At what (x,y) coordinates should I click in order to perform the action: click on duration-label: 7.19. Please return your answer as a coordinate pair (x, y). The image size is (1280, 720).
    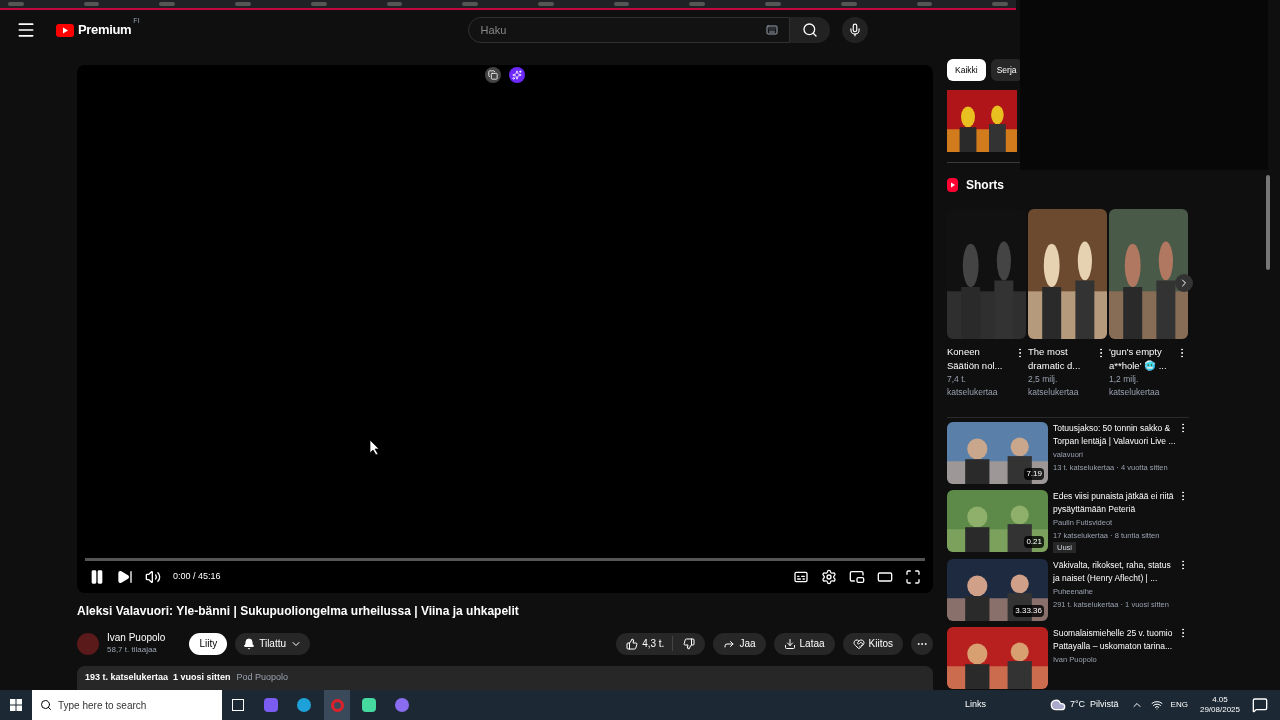
    Looking at the image, I should click on (1034, 474).